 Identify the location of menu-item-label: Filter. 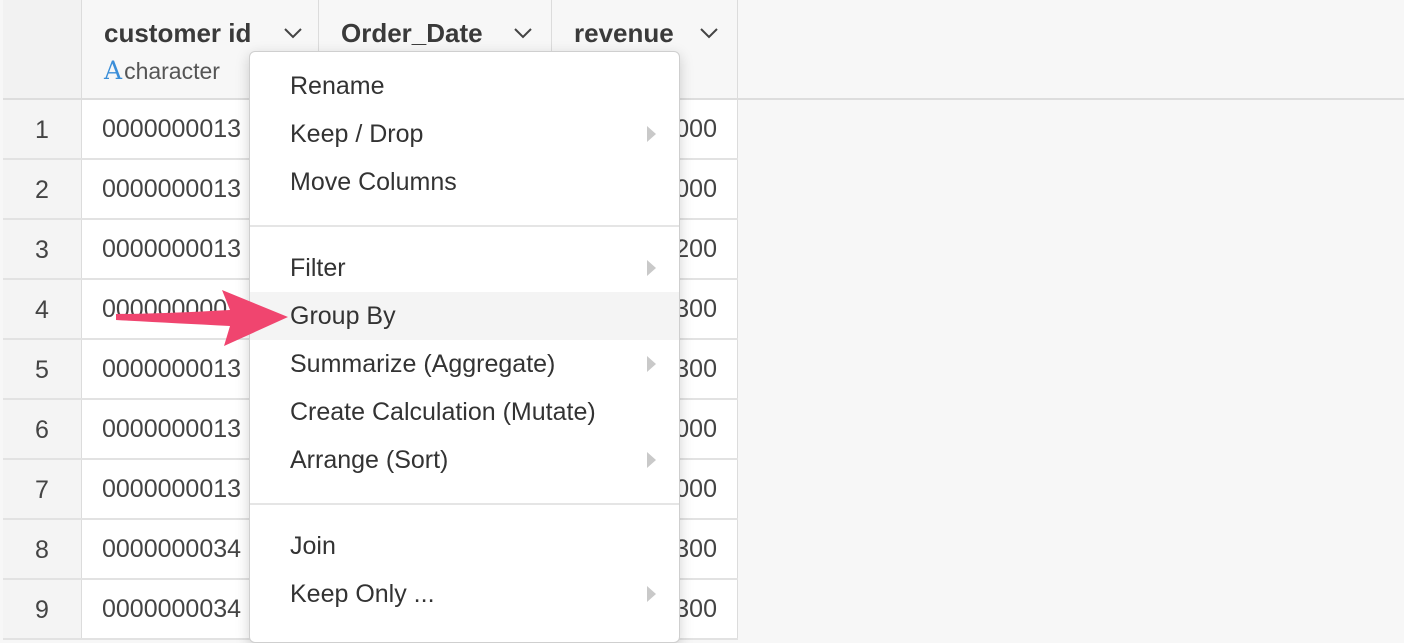
(318, 268).